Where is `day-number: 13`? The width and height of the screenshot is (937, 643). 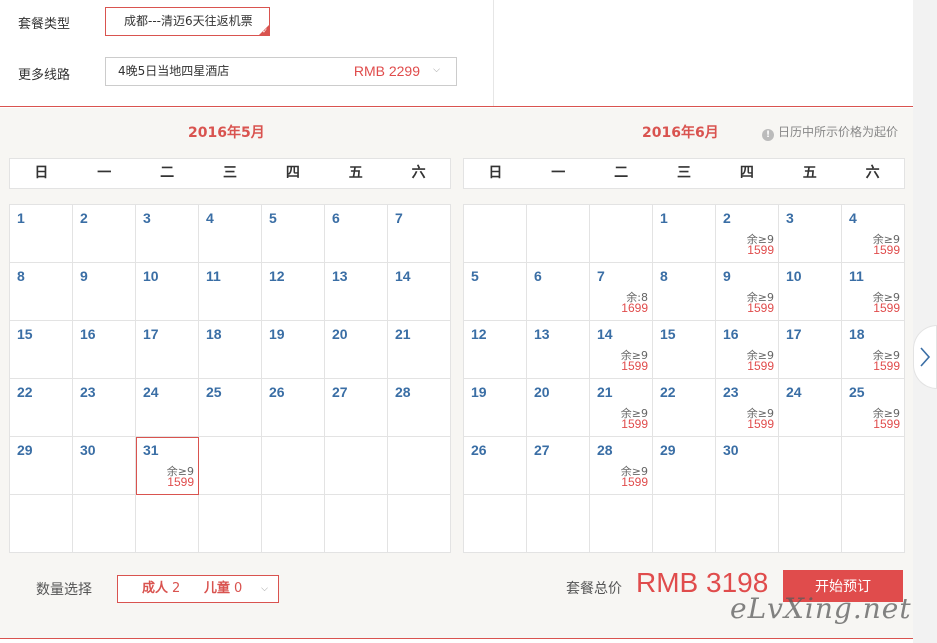
day-number: 13 is located at coordinates (340, 276).